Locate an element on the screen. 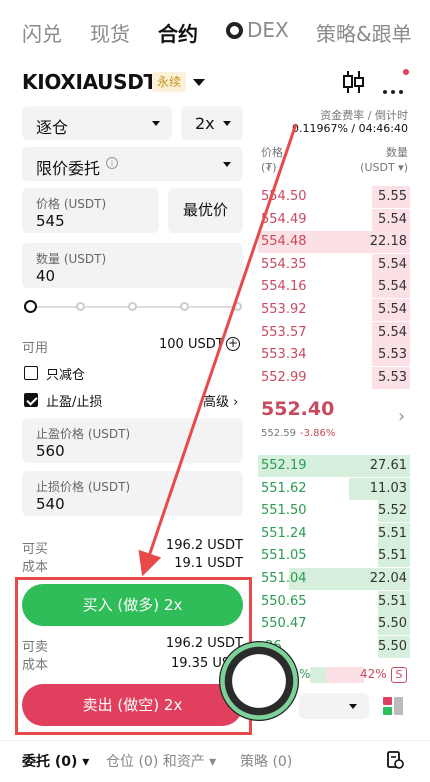  bottom-tabs: 委托 (0) ▾ 仓位 (0) 和资产 ▾ 策略 (0) is located at coordinates (215, 761).